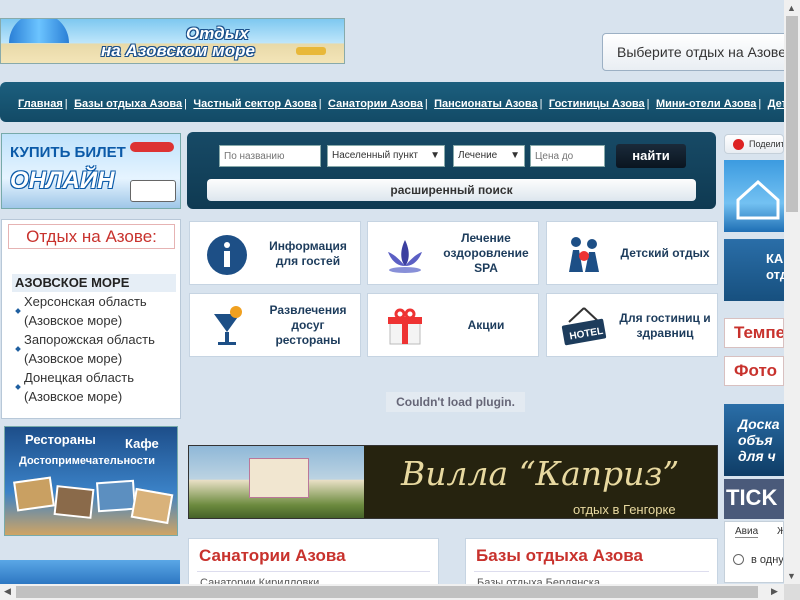  What do you see at coordinates (272, 556) in the screenshot?
I see `section-title: Санатории Азова` at bounding box center [272, 556].